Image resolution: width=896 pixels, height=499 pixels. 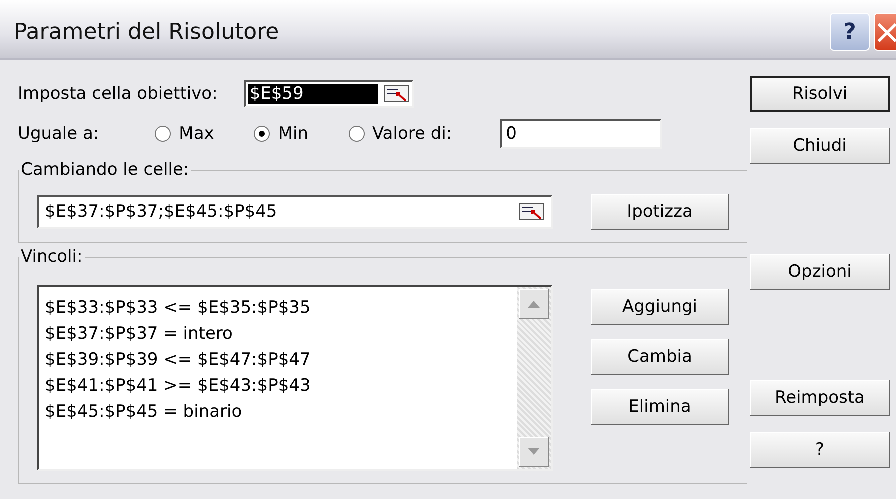 What do you see at coordinates (52, 257) in the screenshot?
I see `group-legend: Vincoli:` at bounding box center [52, 257].